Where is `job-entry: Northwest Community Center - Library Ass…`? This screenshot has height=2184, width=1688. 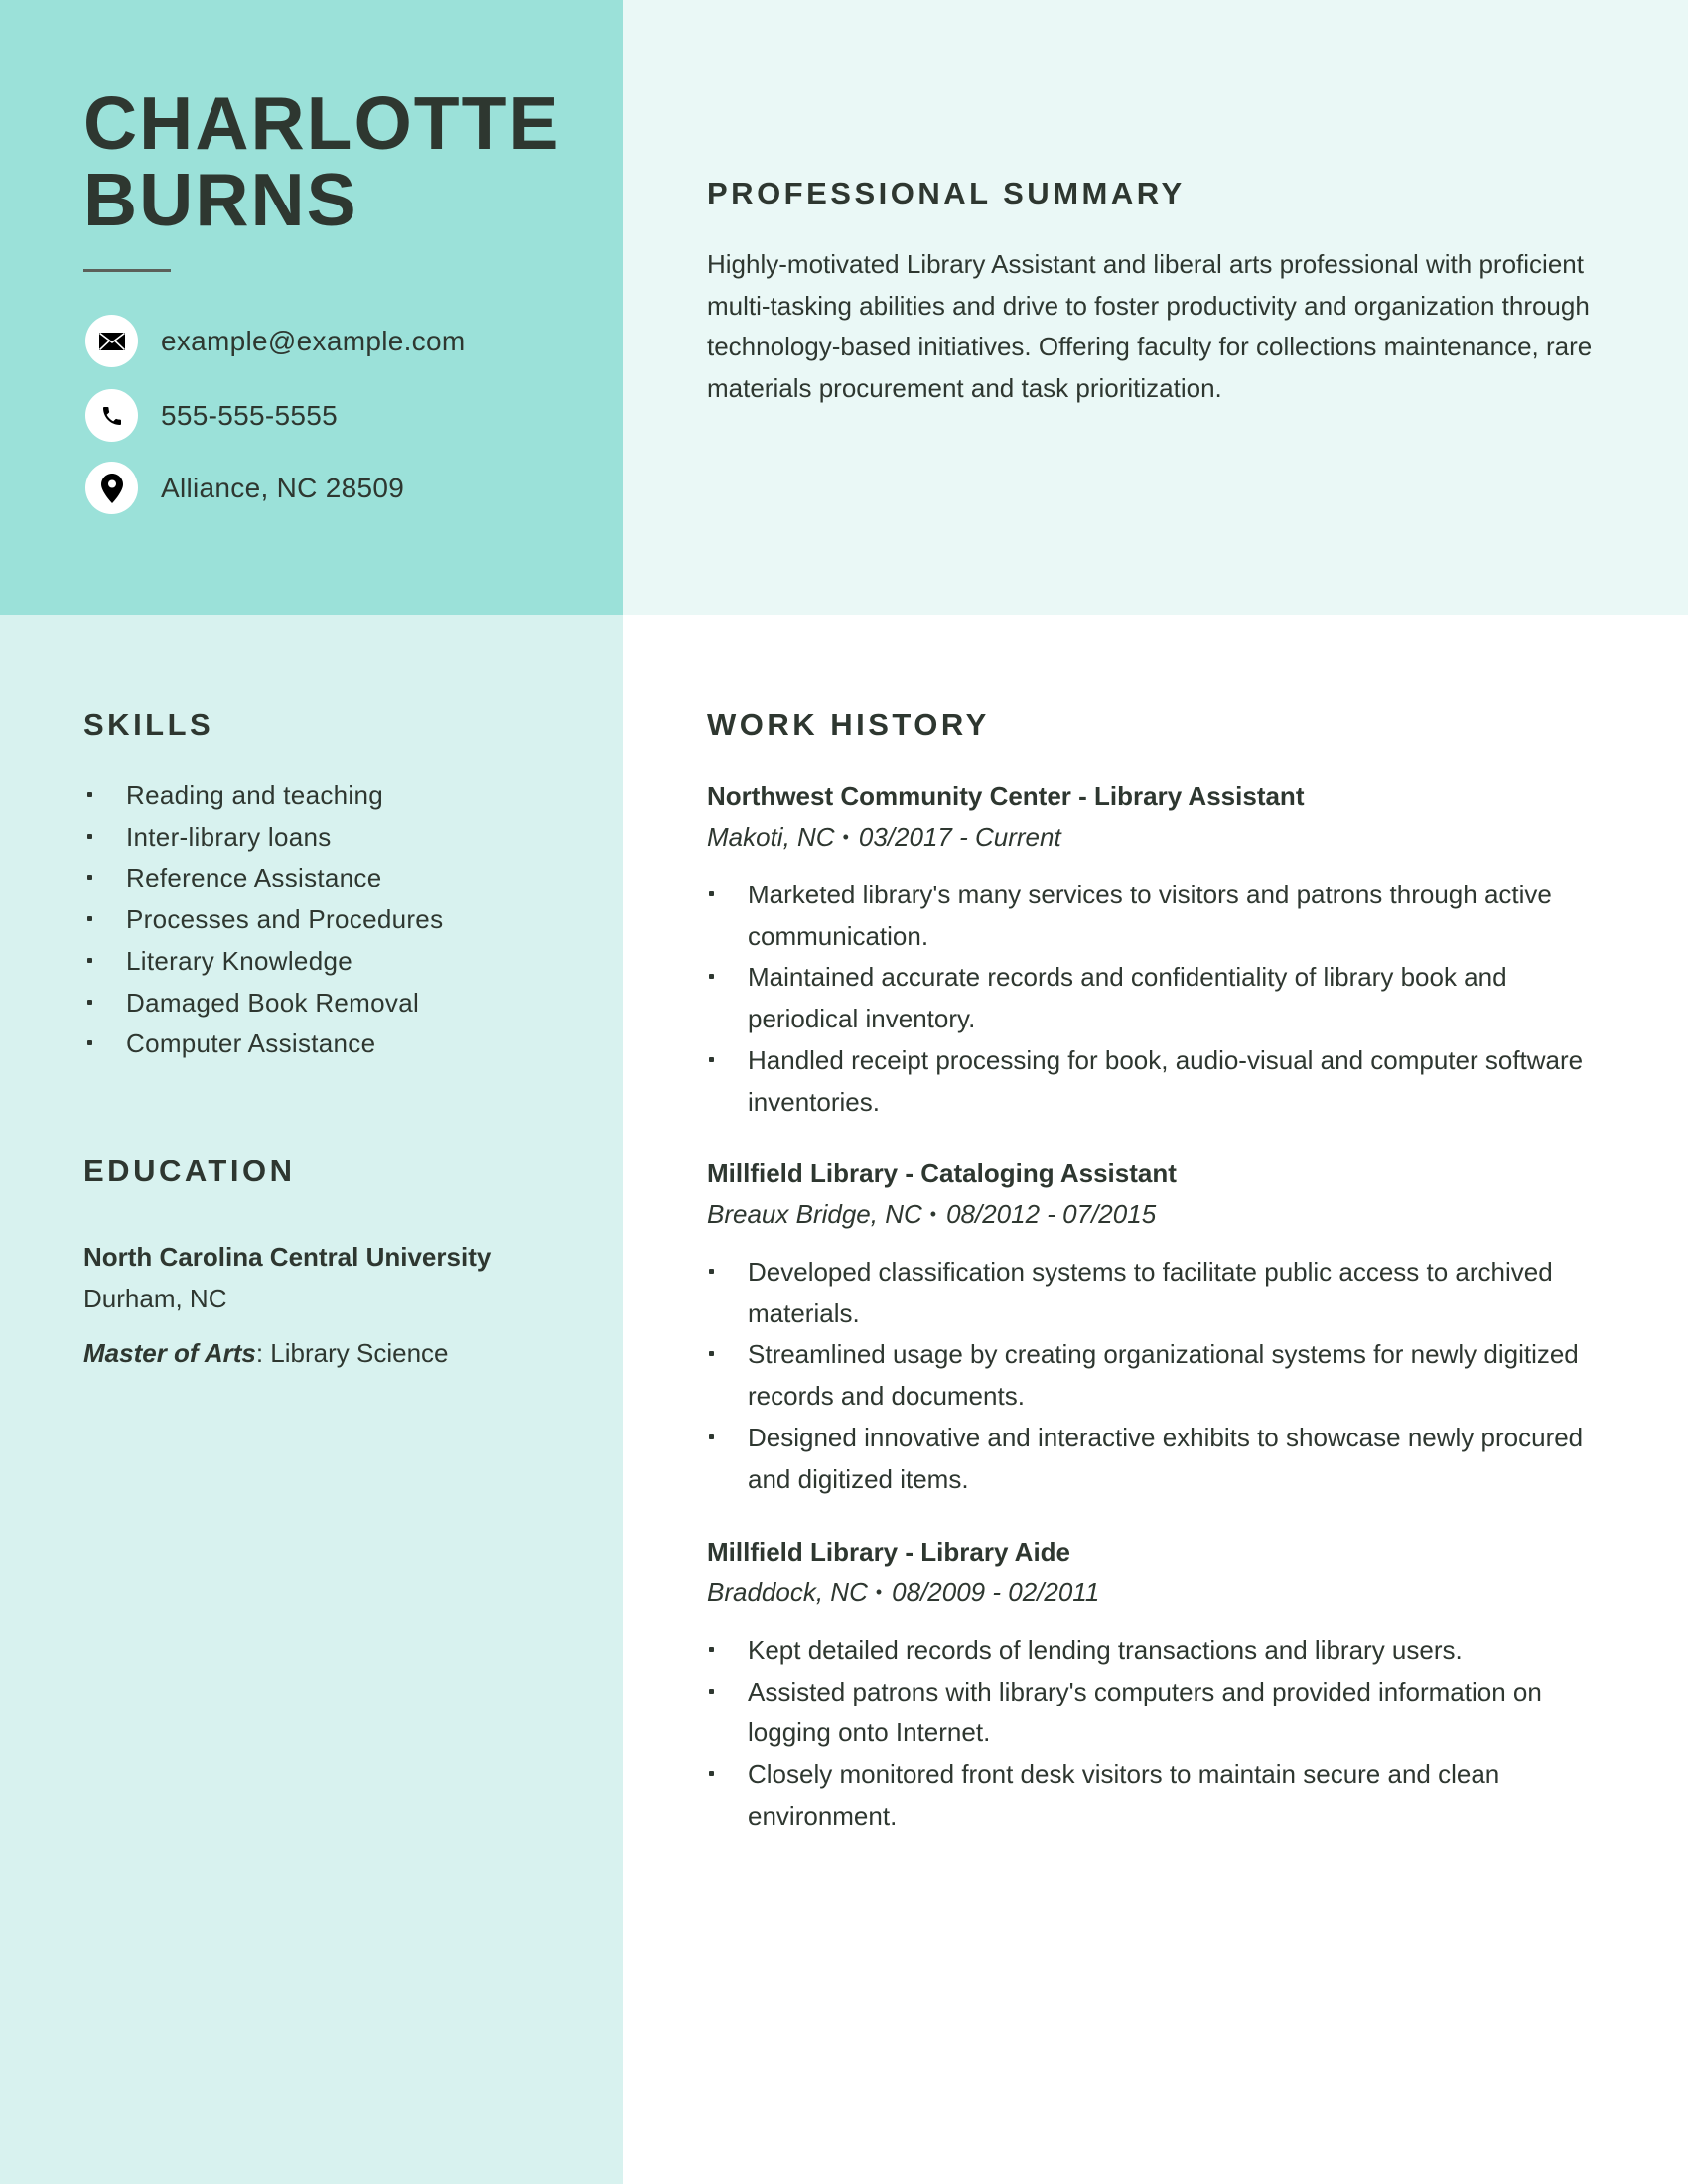
job-entry: Northwest Community Center - Library Ass… is located at coordinates (1168, 949).